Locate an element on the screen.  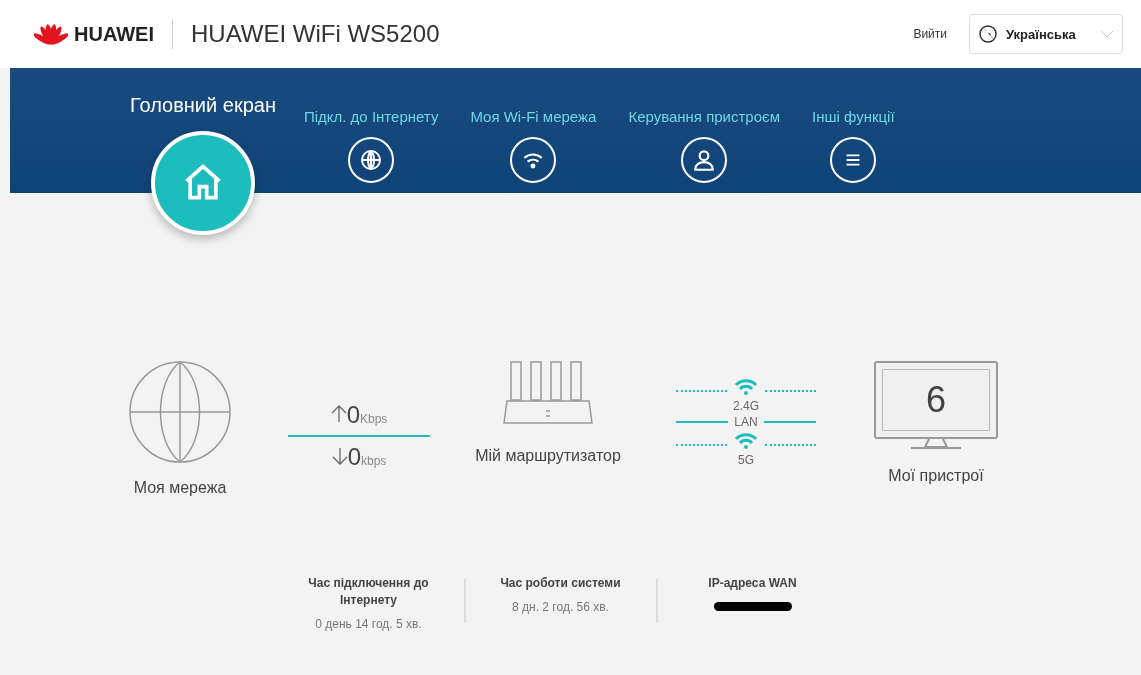
logo-icon is located at coordinates (51, 34).